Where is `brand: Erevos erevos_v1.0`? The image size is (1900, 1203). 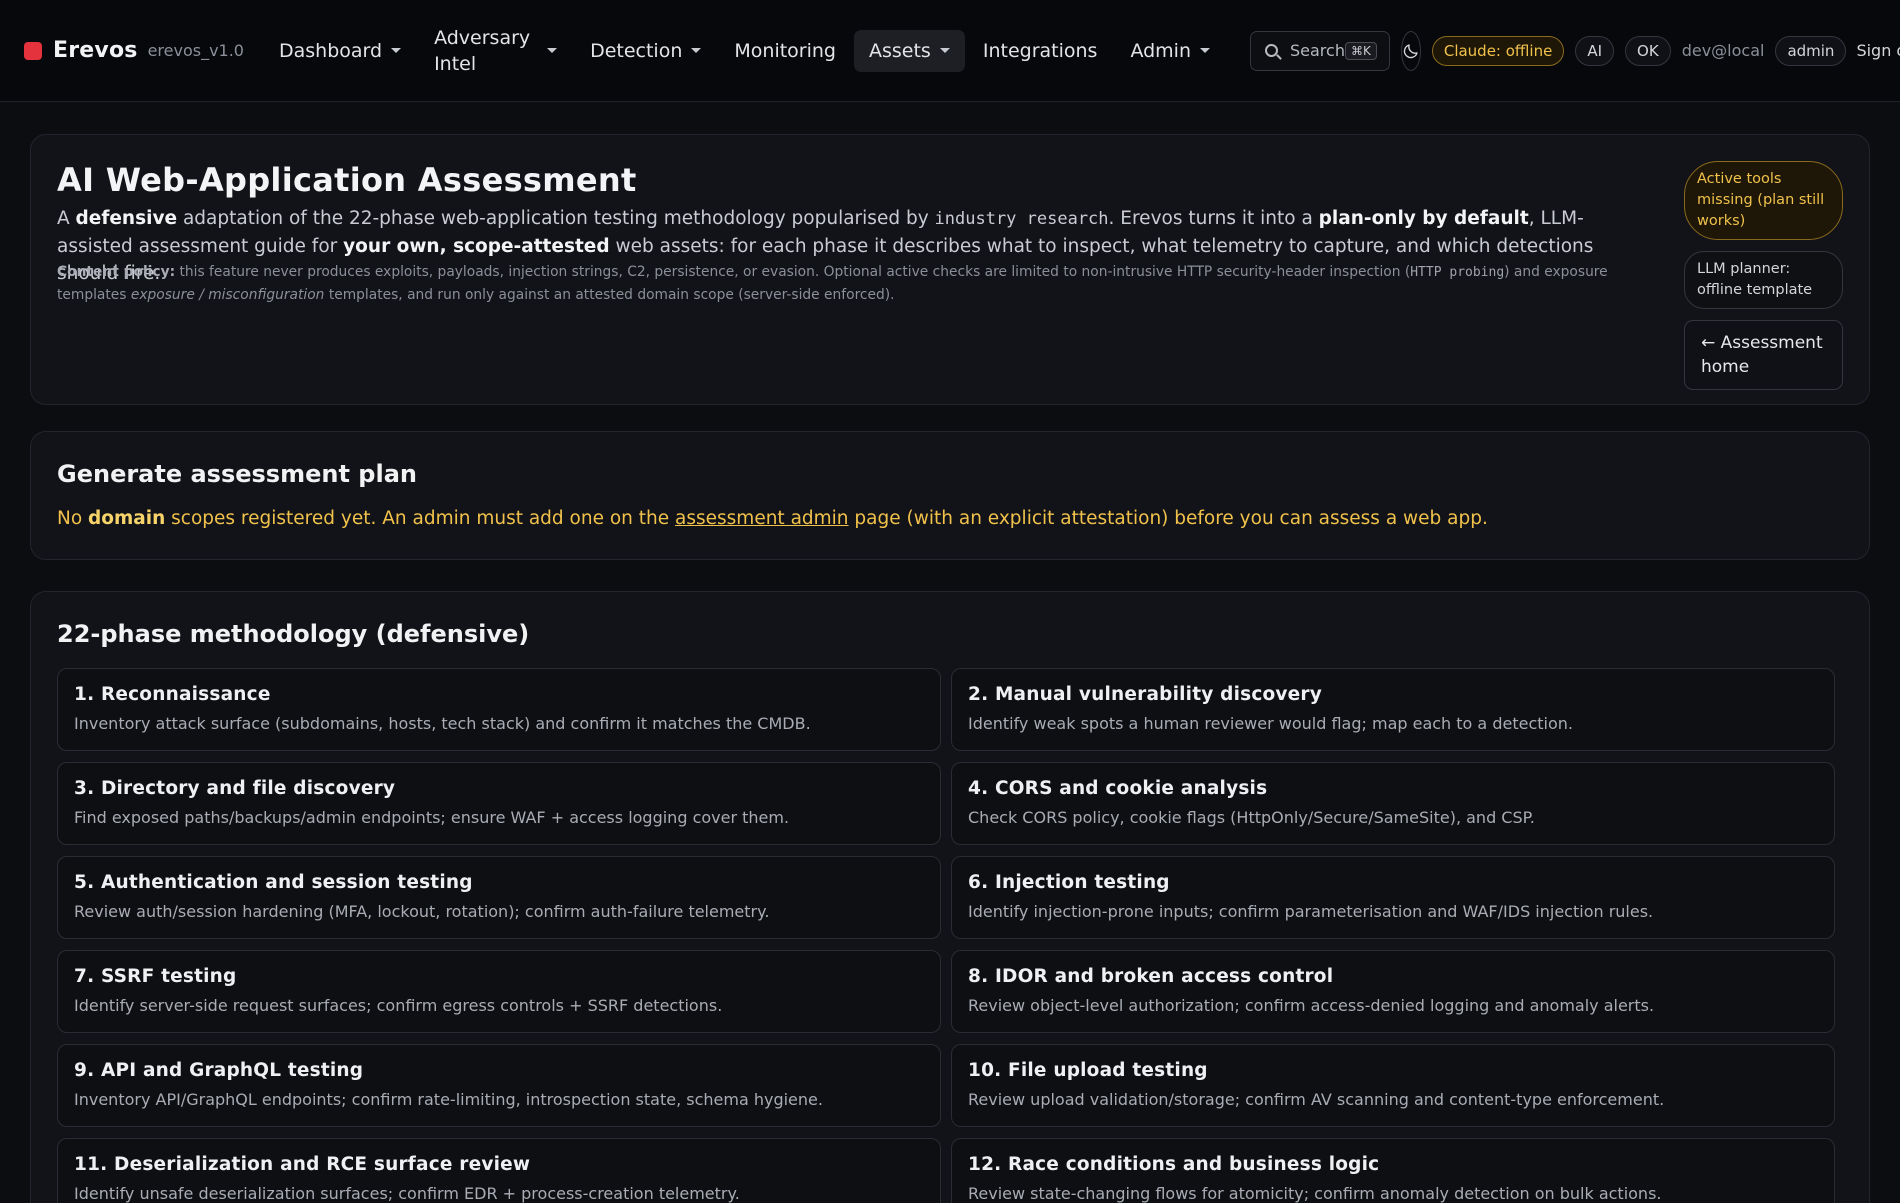
brand: Erevos erevos_v1.0 is located at coordinates (134, 50).